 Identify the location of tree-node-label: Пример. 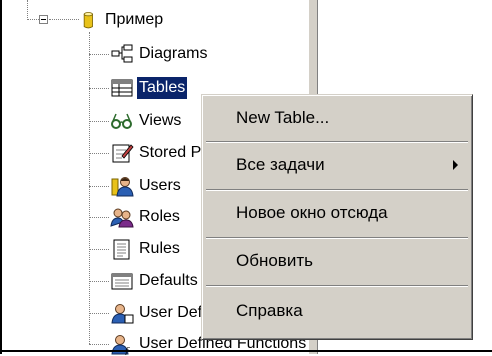
(134, 19).